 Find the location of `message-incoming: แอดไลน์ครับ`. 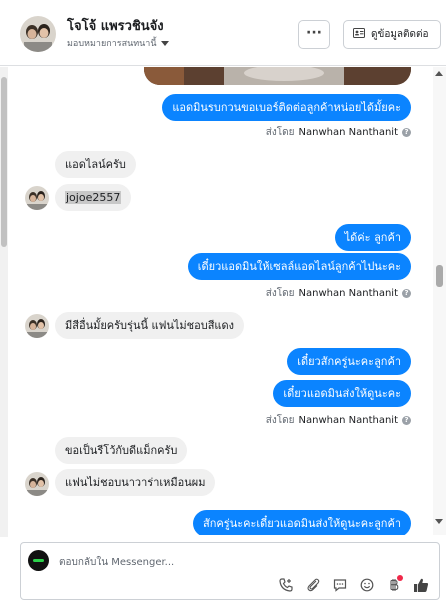

message-incoming: แอดไลน์ครับ is located at coordinates (95, 164).